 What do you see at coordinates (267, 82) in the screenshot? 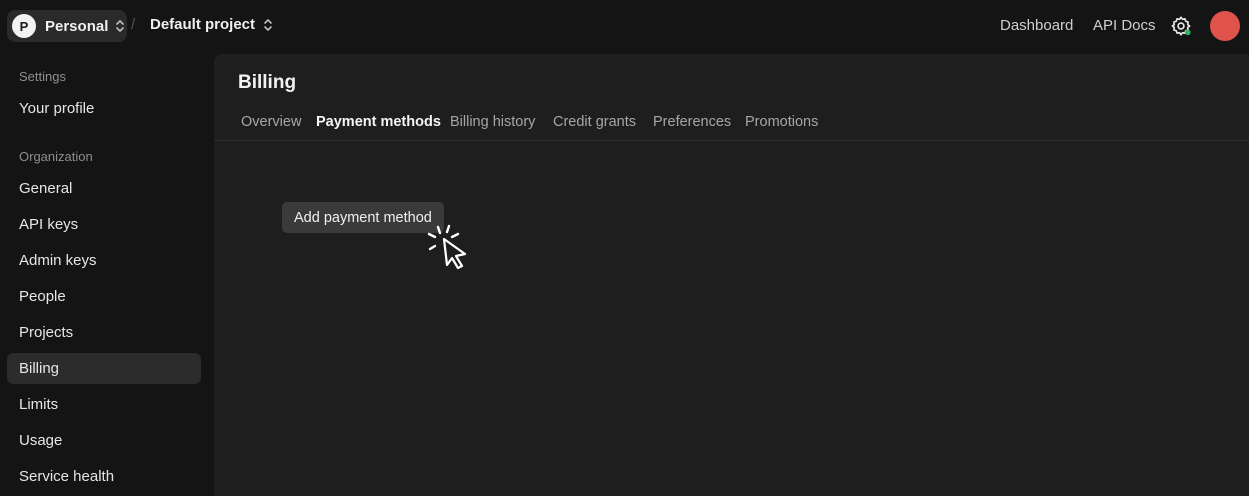
I see `page-title: Billing` at bounding box center [267, 82].